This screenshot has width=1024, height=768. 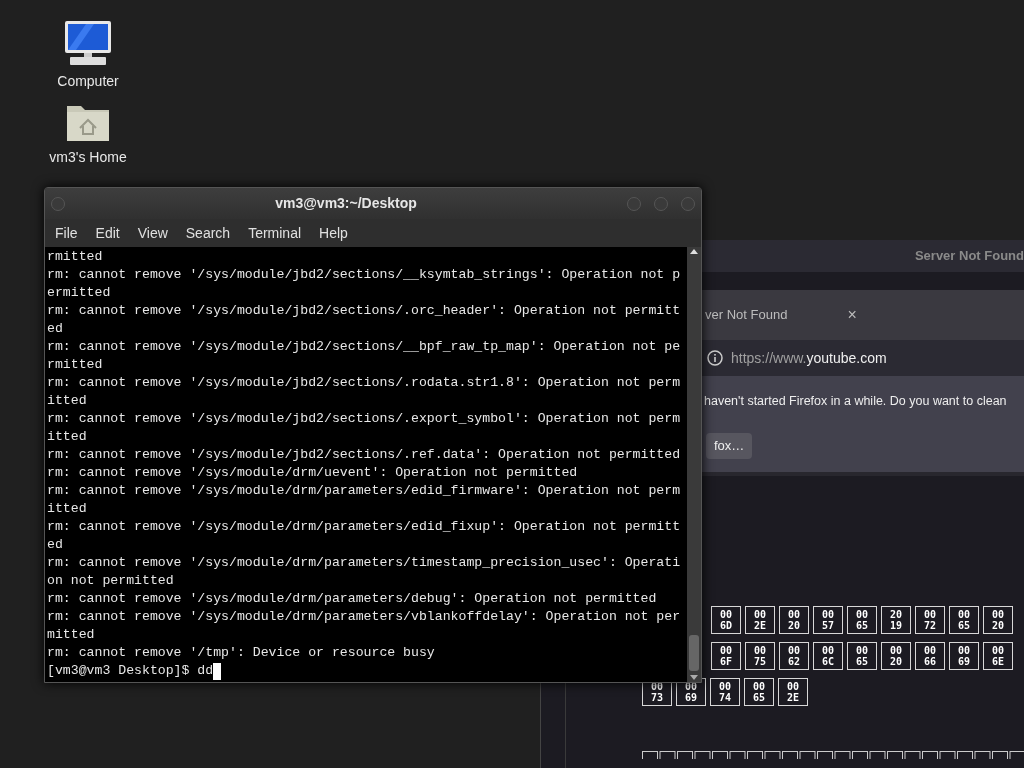 I want to click on terminal-line: ermitted, so click(x=79, y=293).